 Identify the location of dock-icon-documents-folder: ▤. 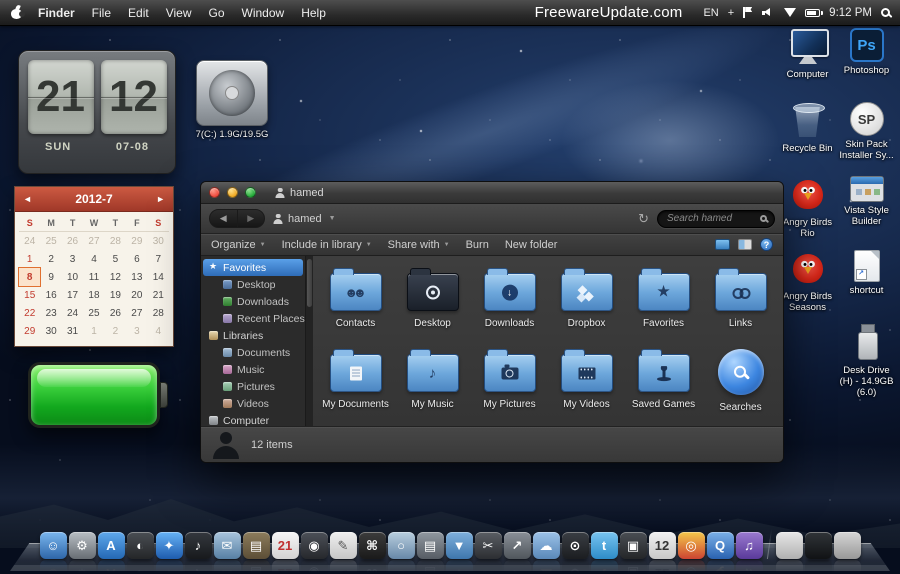
(256, 545).